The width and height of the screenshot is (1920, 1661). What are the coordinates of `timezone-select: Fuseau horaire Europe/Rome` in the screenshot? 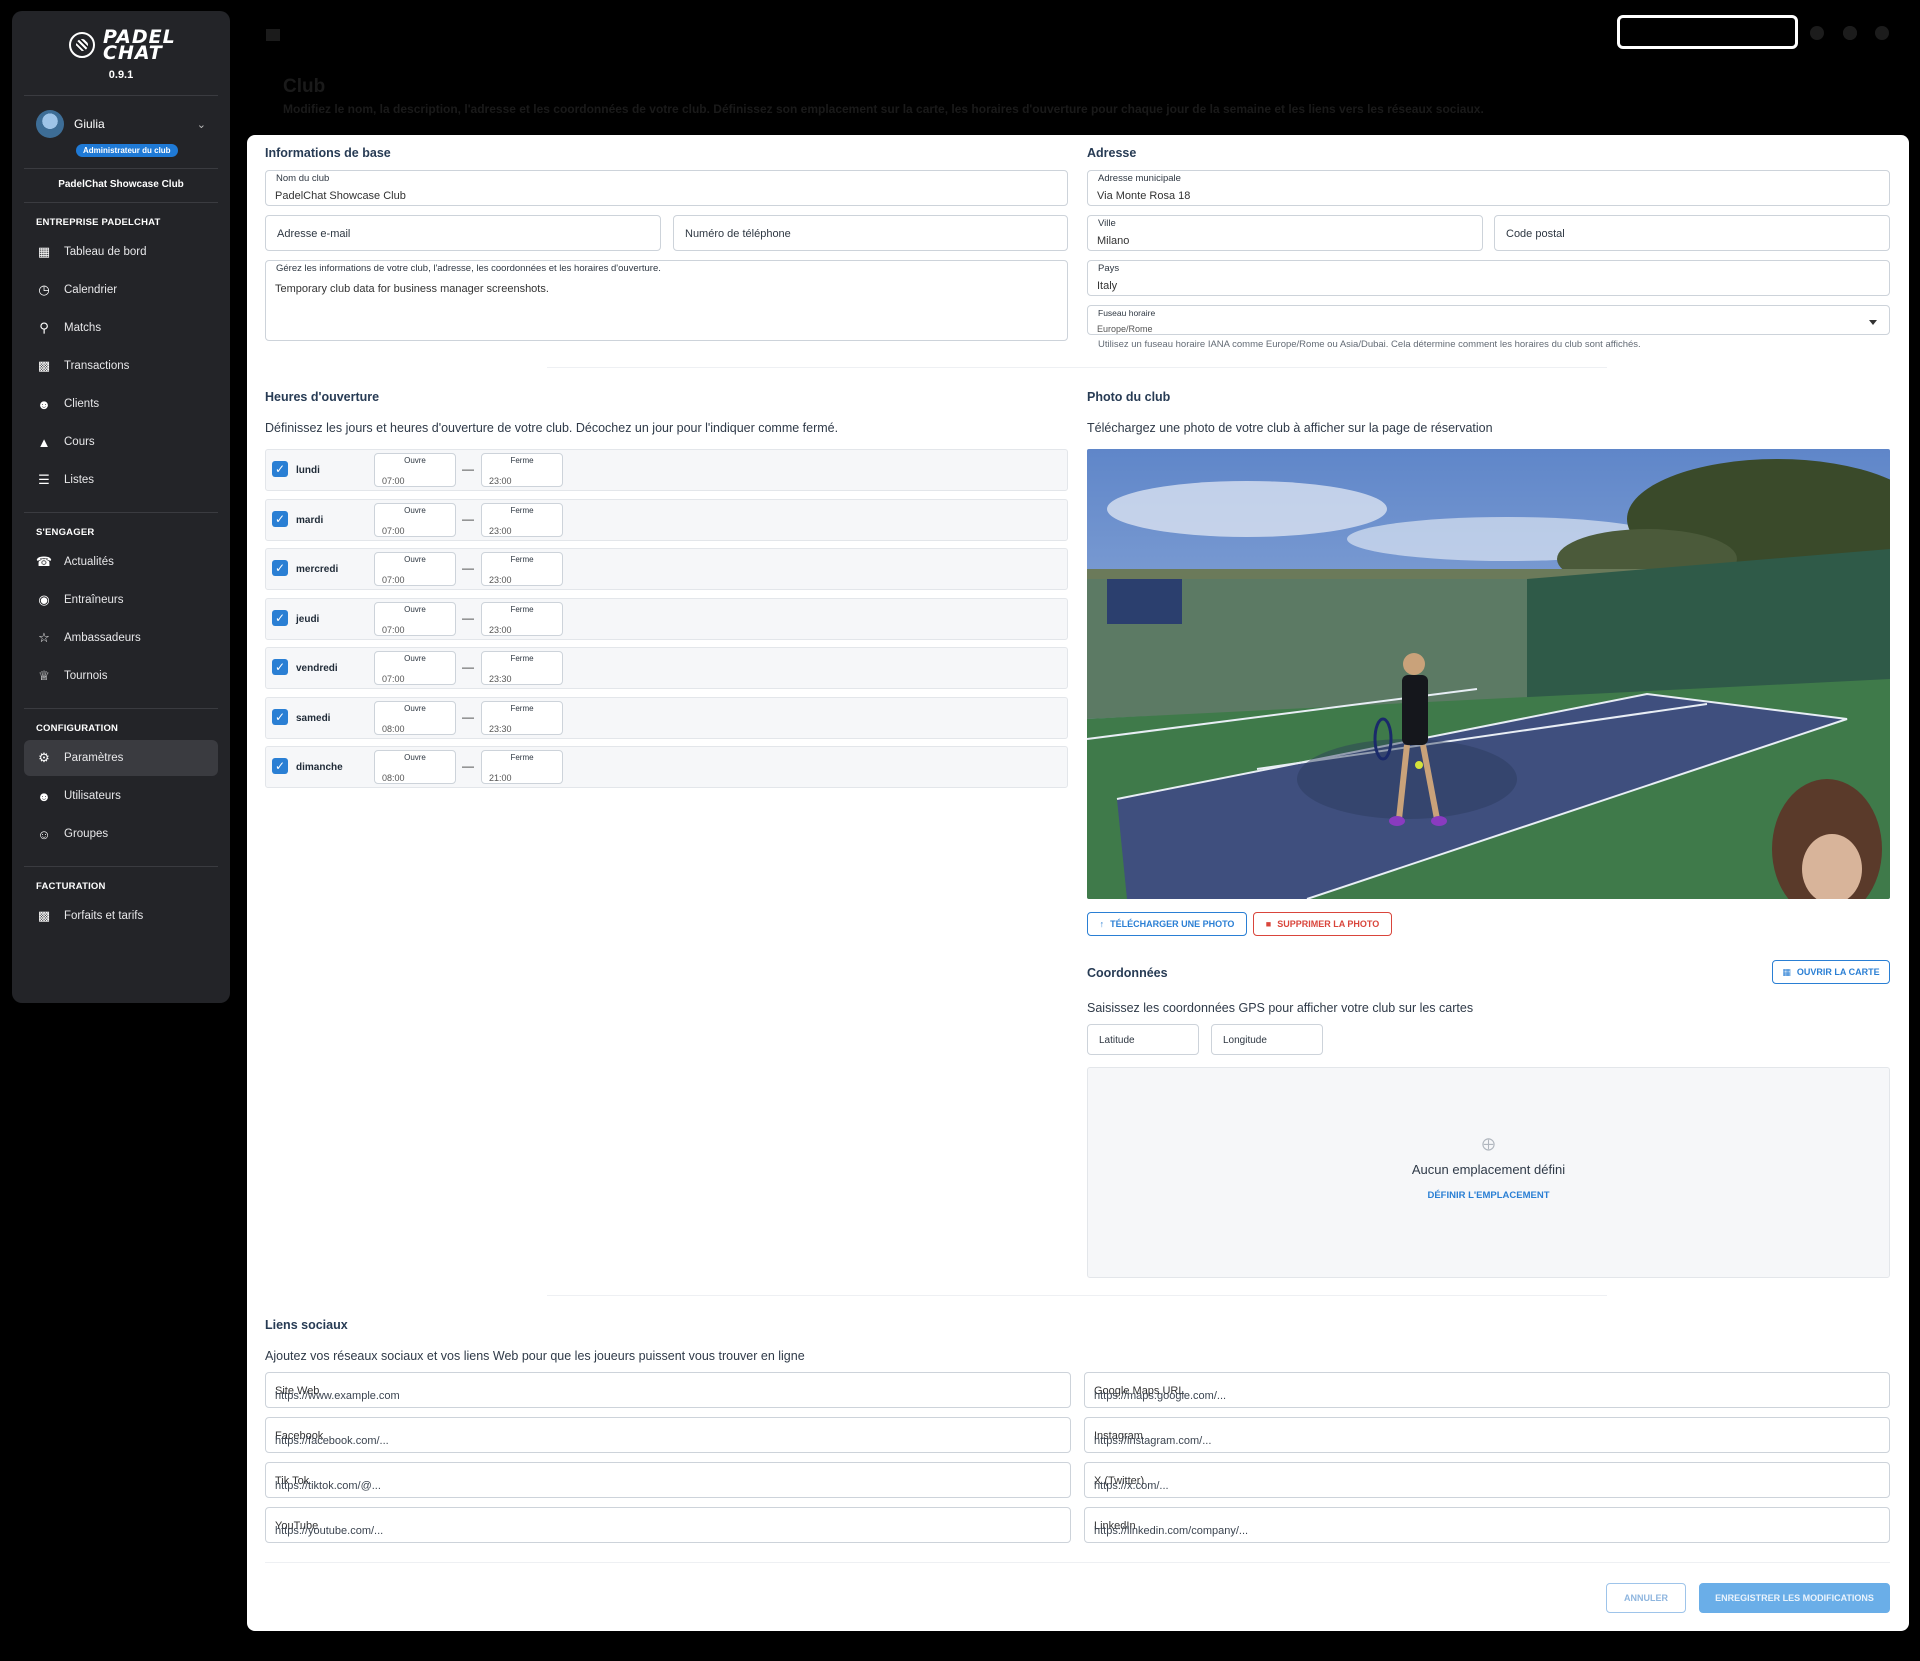 It's located at (1488, 320).